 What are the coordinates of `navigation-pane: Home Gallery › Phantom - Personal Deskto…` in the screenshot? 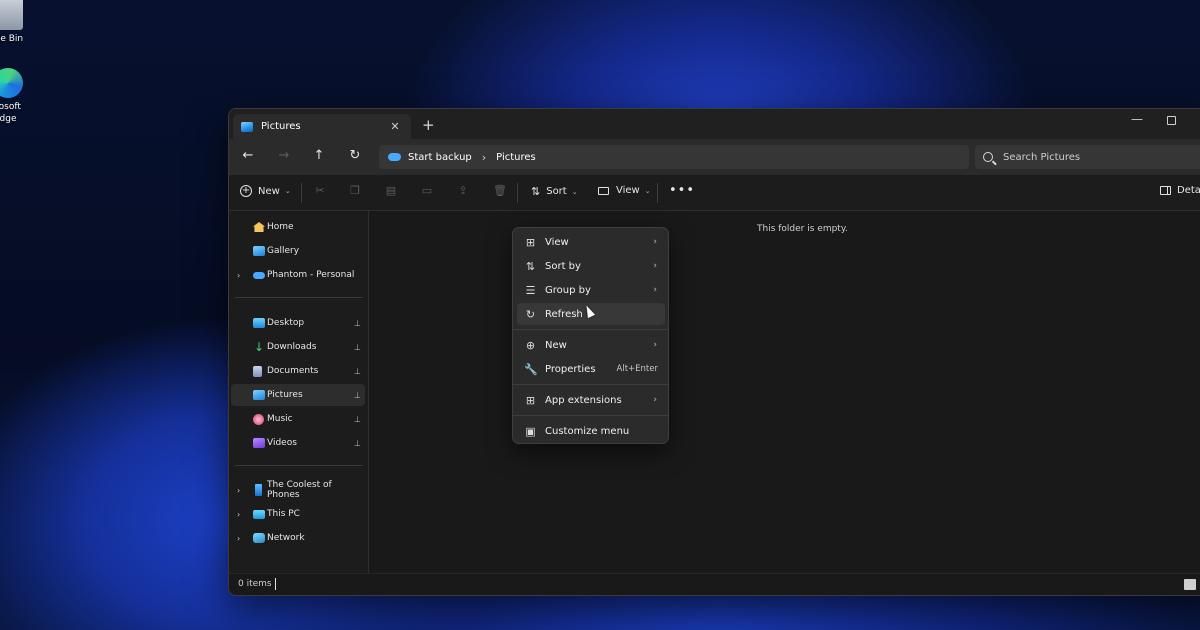 It's located at (299, 393).